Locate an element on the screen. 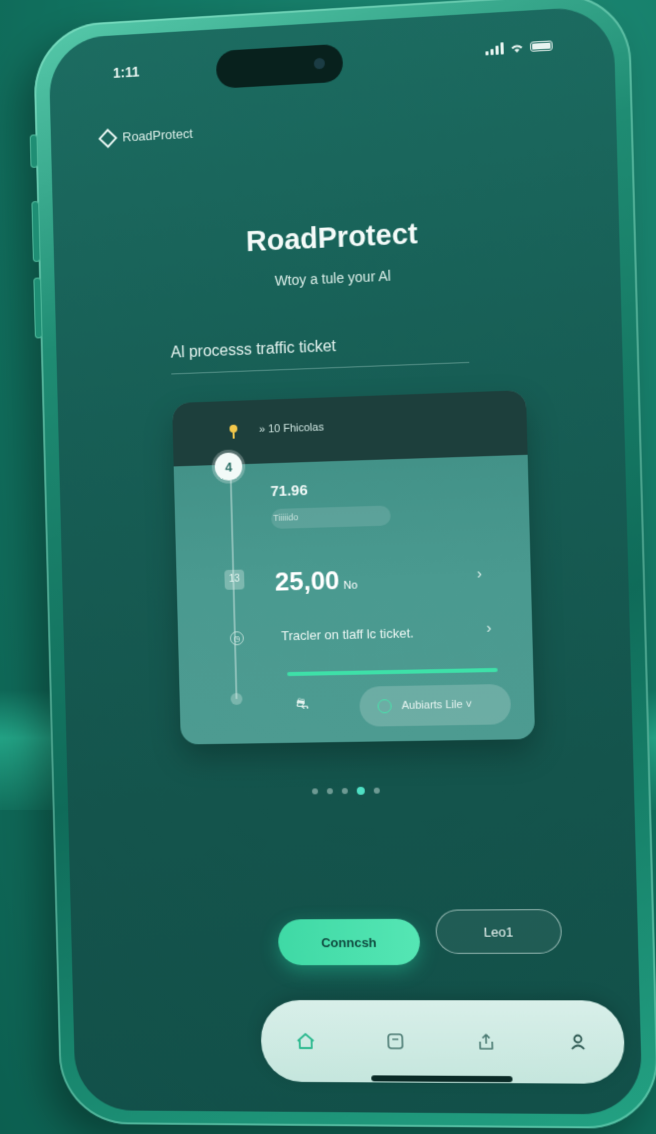 This screenshot has height=1134, width=656. value-subtext: Tiiiiido is located at coordinates (286, 517).